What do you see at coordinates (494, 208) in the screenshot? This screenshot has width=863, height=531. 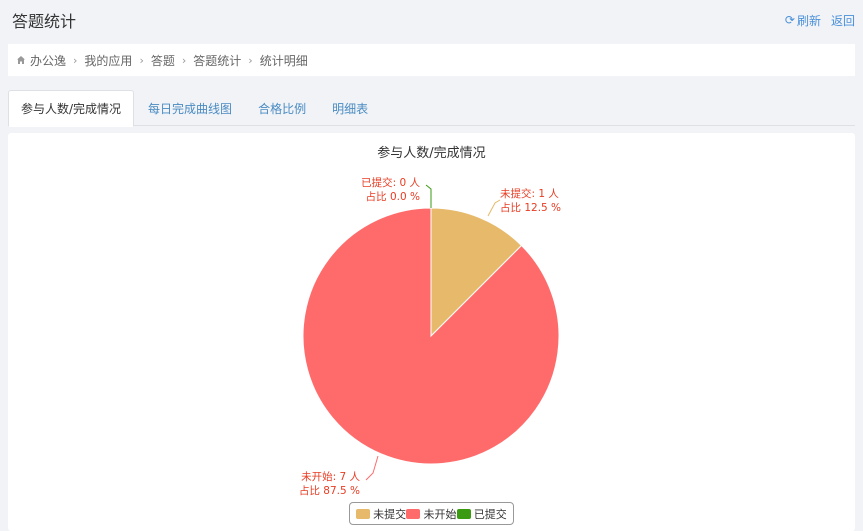 I see `label-line-not-submitted` at bounding box center [494, 208].